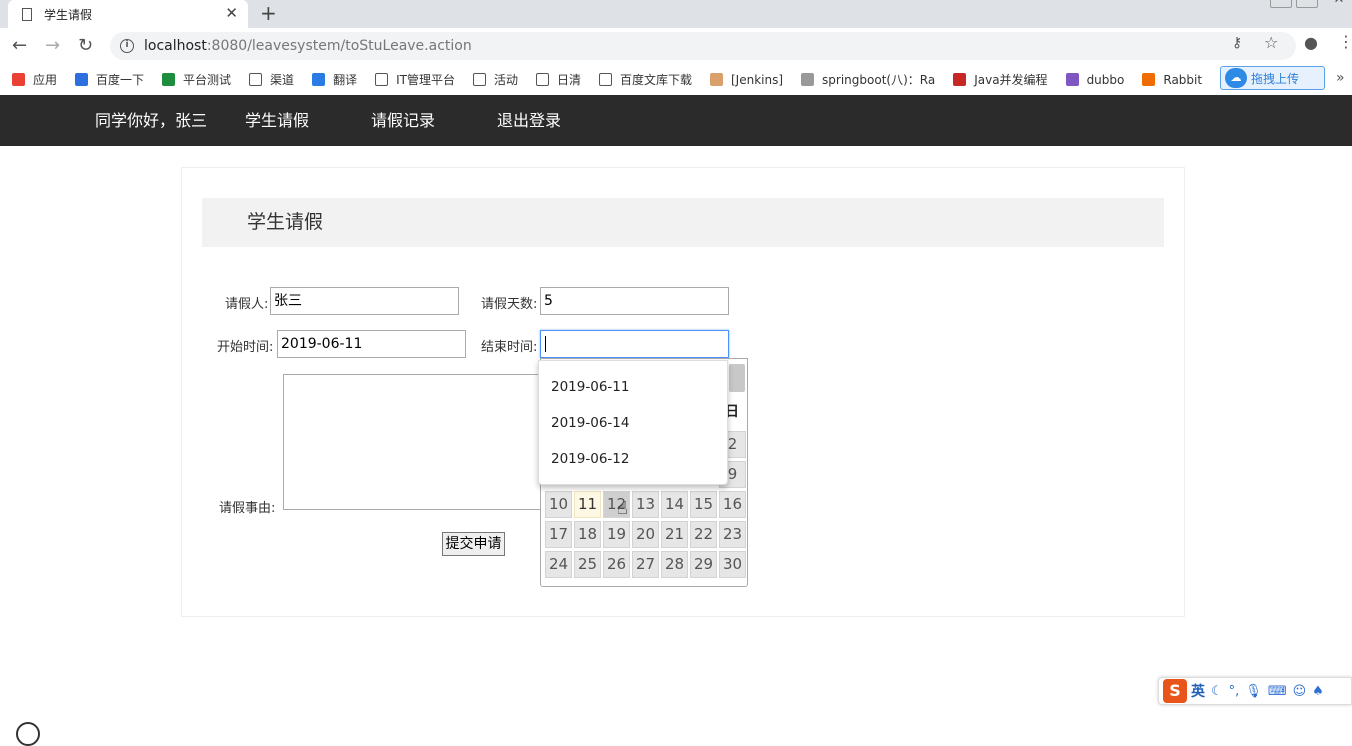  I want to click on bookmark-item: Rabbit, so click(1172, 80).